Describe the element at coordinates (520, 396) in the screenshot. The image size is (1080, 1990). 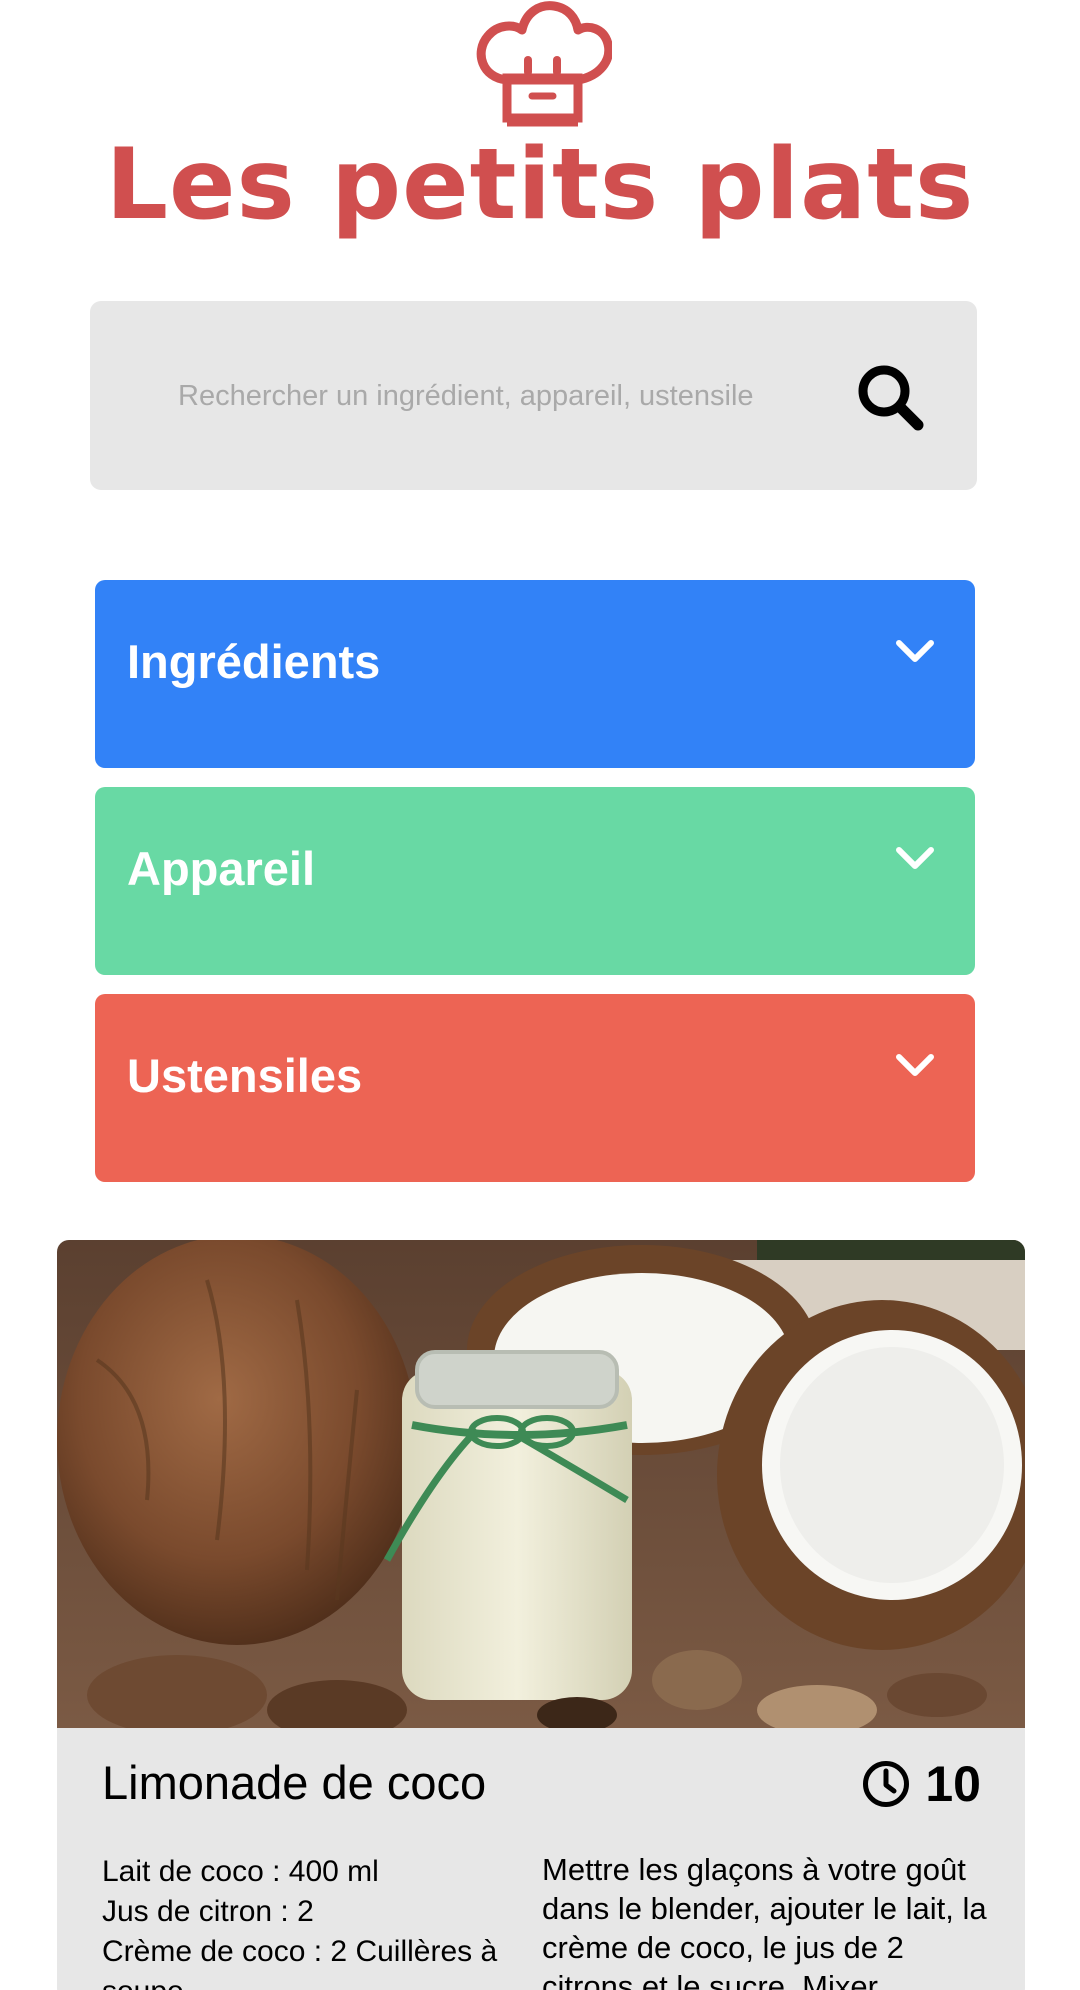
I see `search-input` at that location.